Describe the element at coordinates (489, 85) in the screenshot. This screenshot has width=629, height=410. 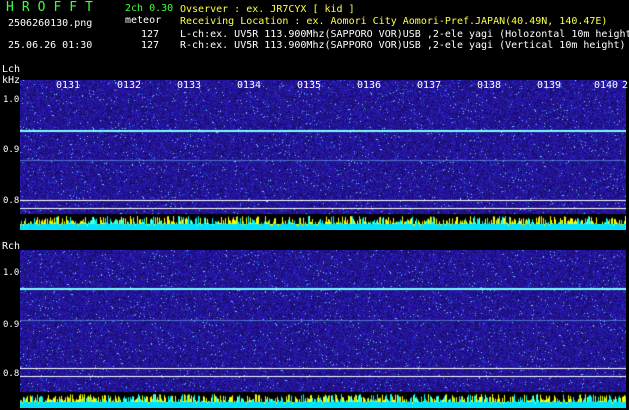
I see `time-tick: 0138` at that location.